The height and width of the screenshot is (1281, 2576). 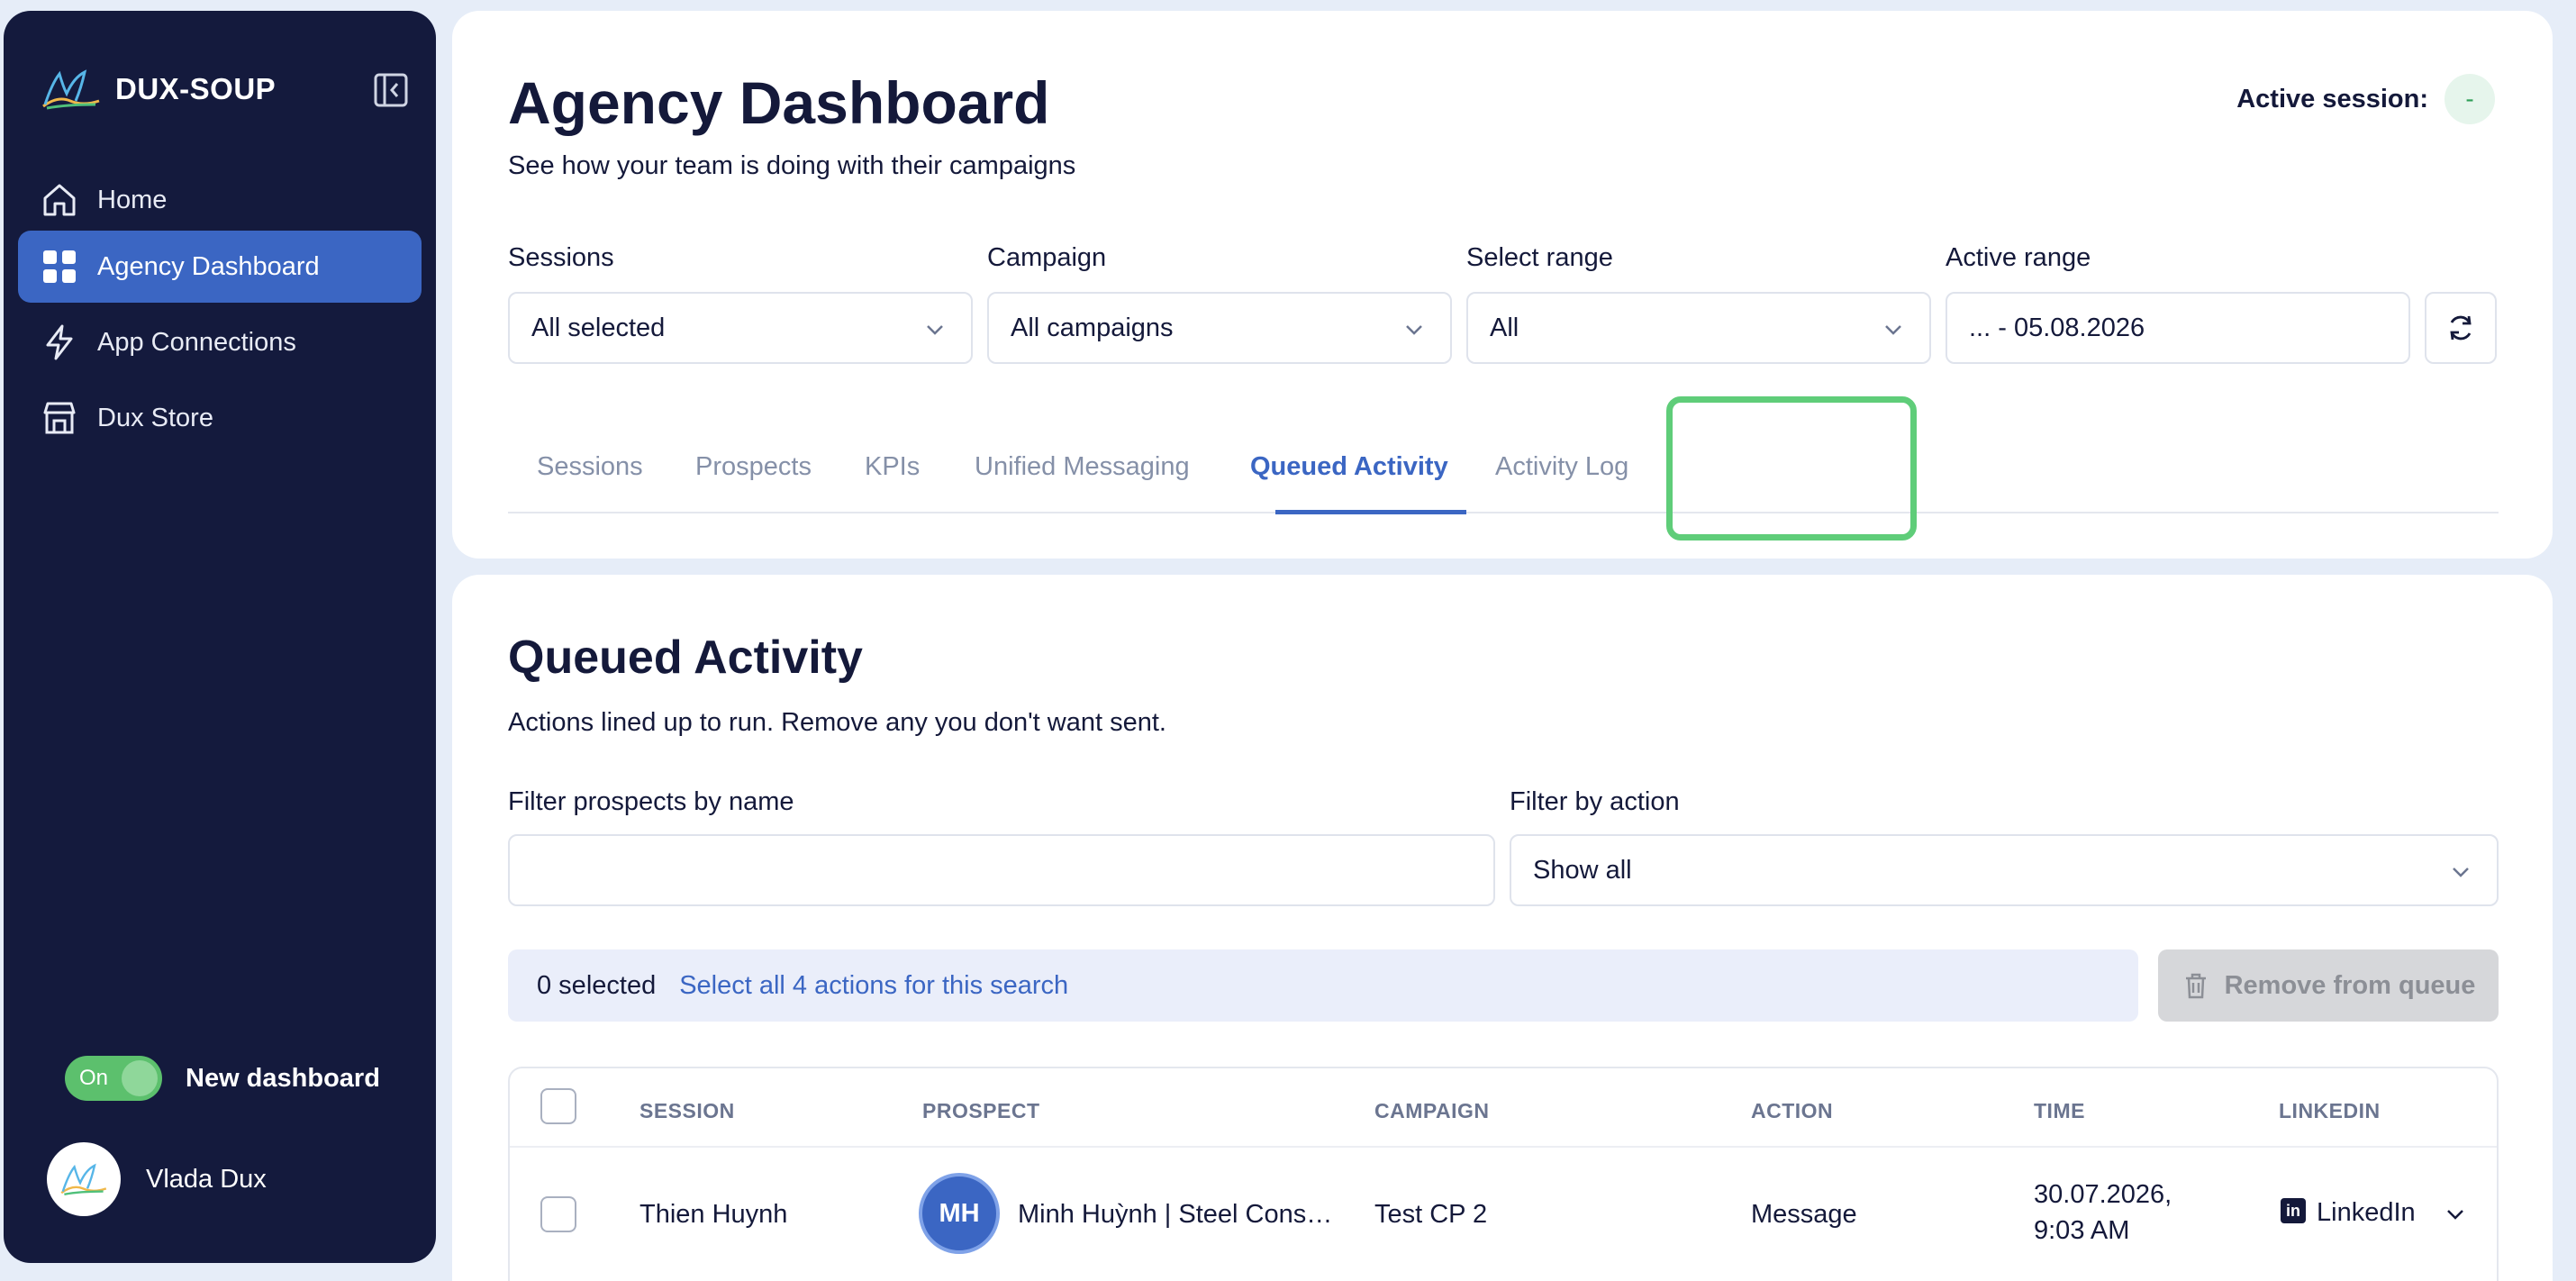 What do you see at coordinates (753, 467) in the screenshot?
I see `tab-prospects: Prospects` at bounding box center [753, 467].